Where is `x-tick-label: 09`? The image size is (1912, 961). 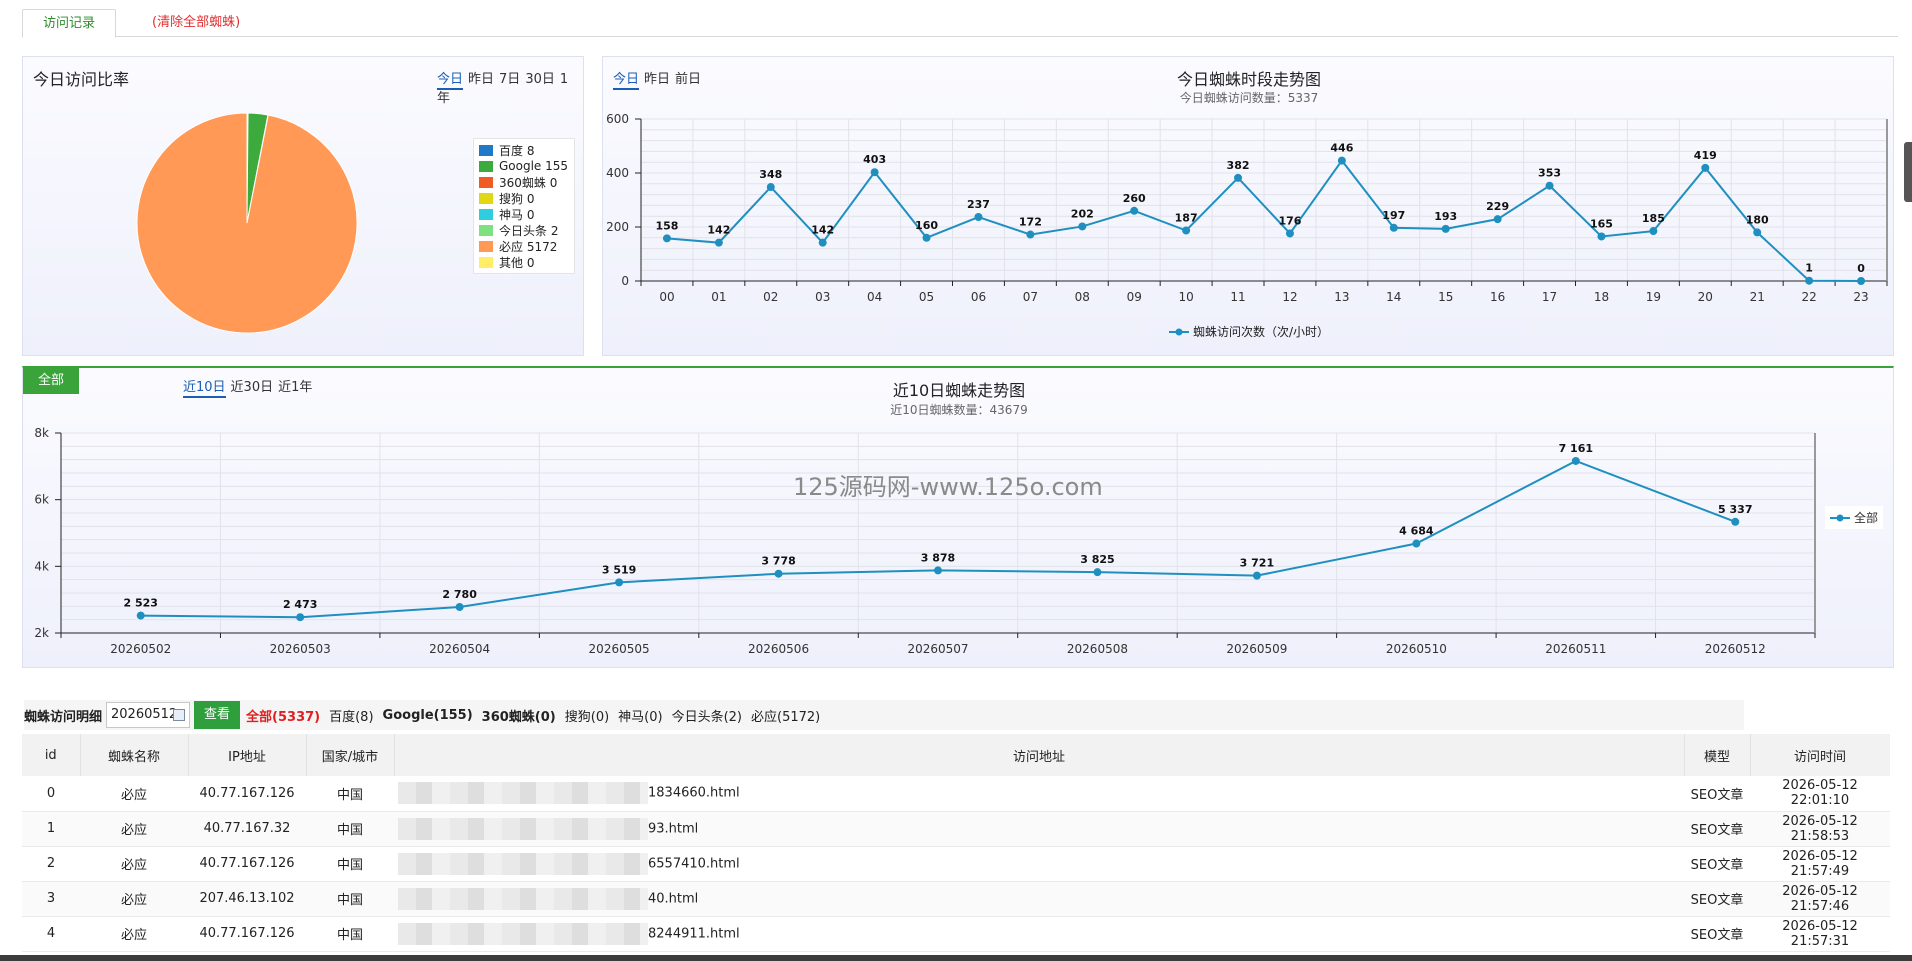 x-tick-label: 09 is located at coordinates (1134, 297).